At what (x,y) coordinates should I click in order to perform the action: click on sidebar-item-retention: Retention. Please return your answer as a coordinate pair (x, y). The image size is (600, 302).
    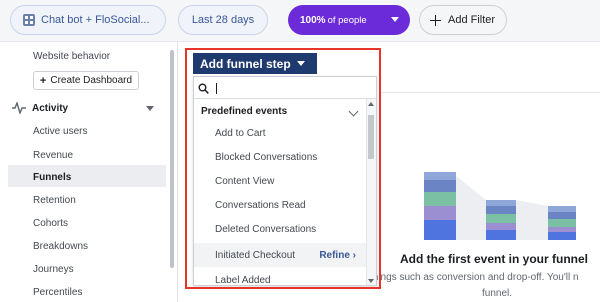
    Looking at the image, I should click on (54, 200).